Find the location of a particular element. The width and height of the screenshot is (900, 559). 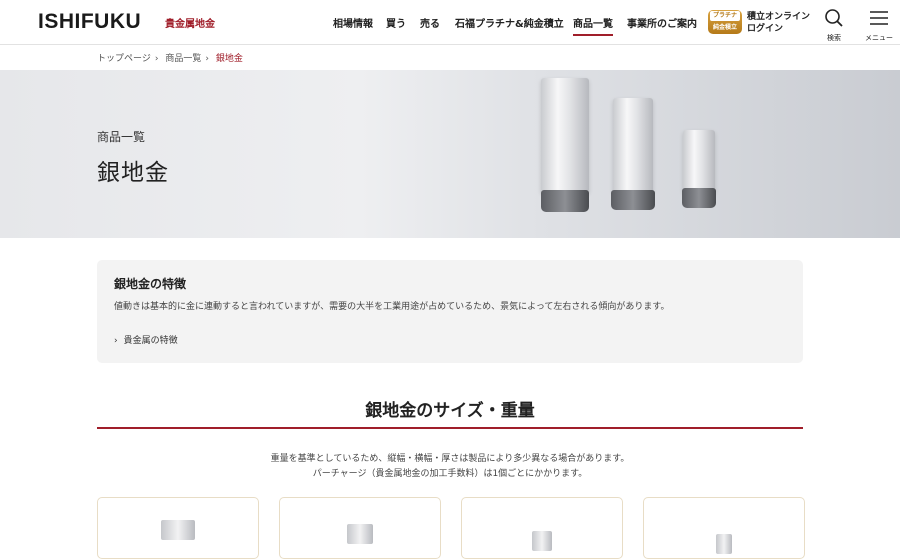

section-divider is located at coordinates (450, 428).